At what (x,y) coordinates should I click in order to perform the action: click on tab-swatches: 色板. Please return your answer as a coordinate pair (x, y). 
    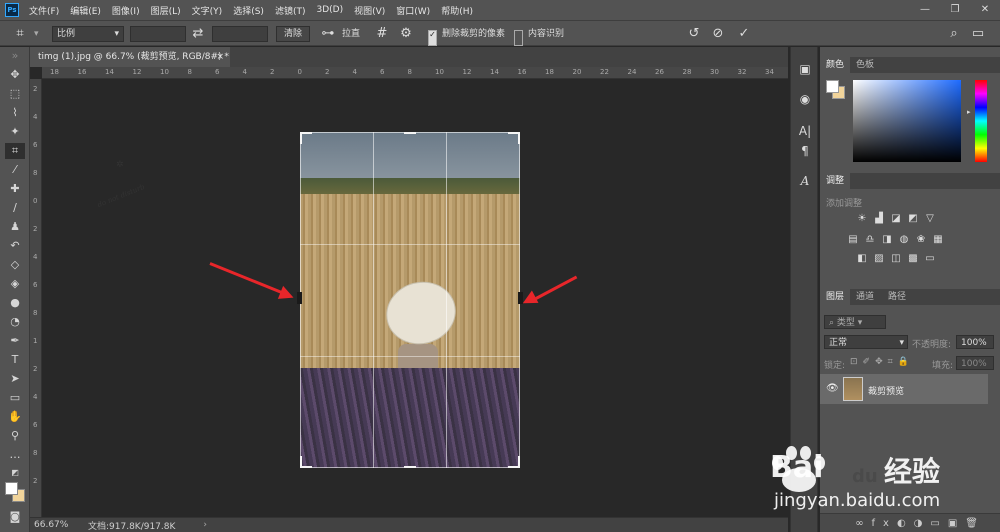
    Looking at the image, I should click on (865, 65).